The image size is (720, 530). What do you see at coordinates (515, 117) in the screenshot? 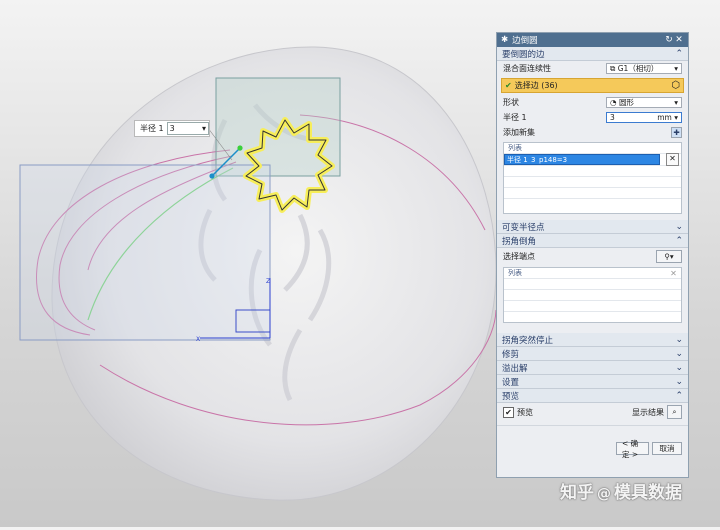
I see `radius-label: 半径 1` at bounding box center [515, 117].